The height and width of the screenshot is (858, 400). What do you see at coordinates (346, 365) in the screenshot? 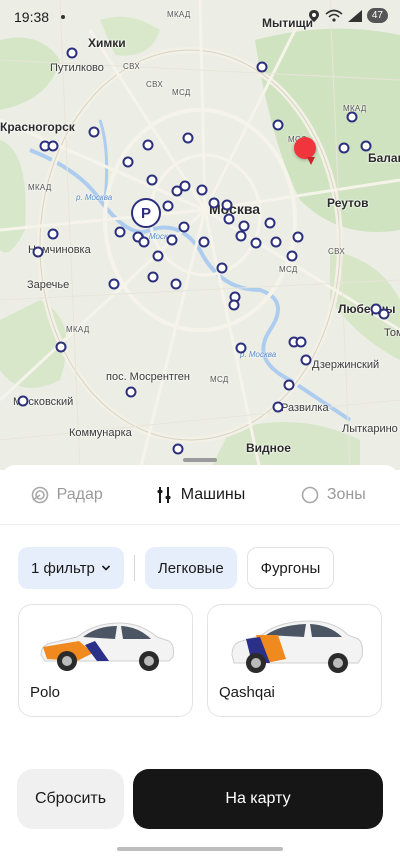
I see `map-label-dzerzhinsky: Дзержинский` at bounding box center [346, 365].